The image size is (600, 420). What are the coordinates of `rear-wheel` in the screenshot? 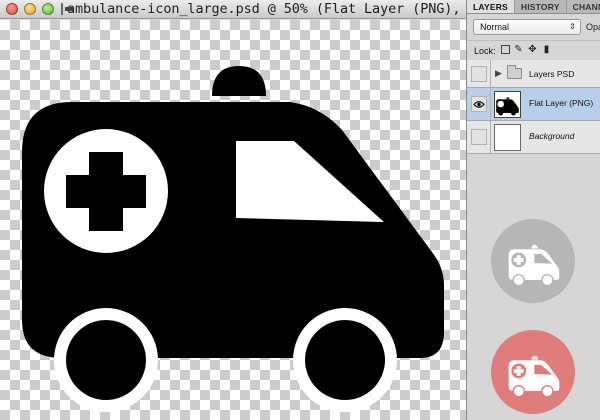 It's located at (345, 360).